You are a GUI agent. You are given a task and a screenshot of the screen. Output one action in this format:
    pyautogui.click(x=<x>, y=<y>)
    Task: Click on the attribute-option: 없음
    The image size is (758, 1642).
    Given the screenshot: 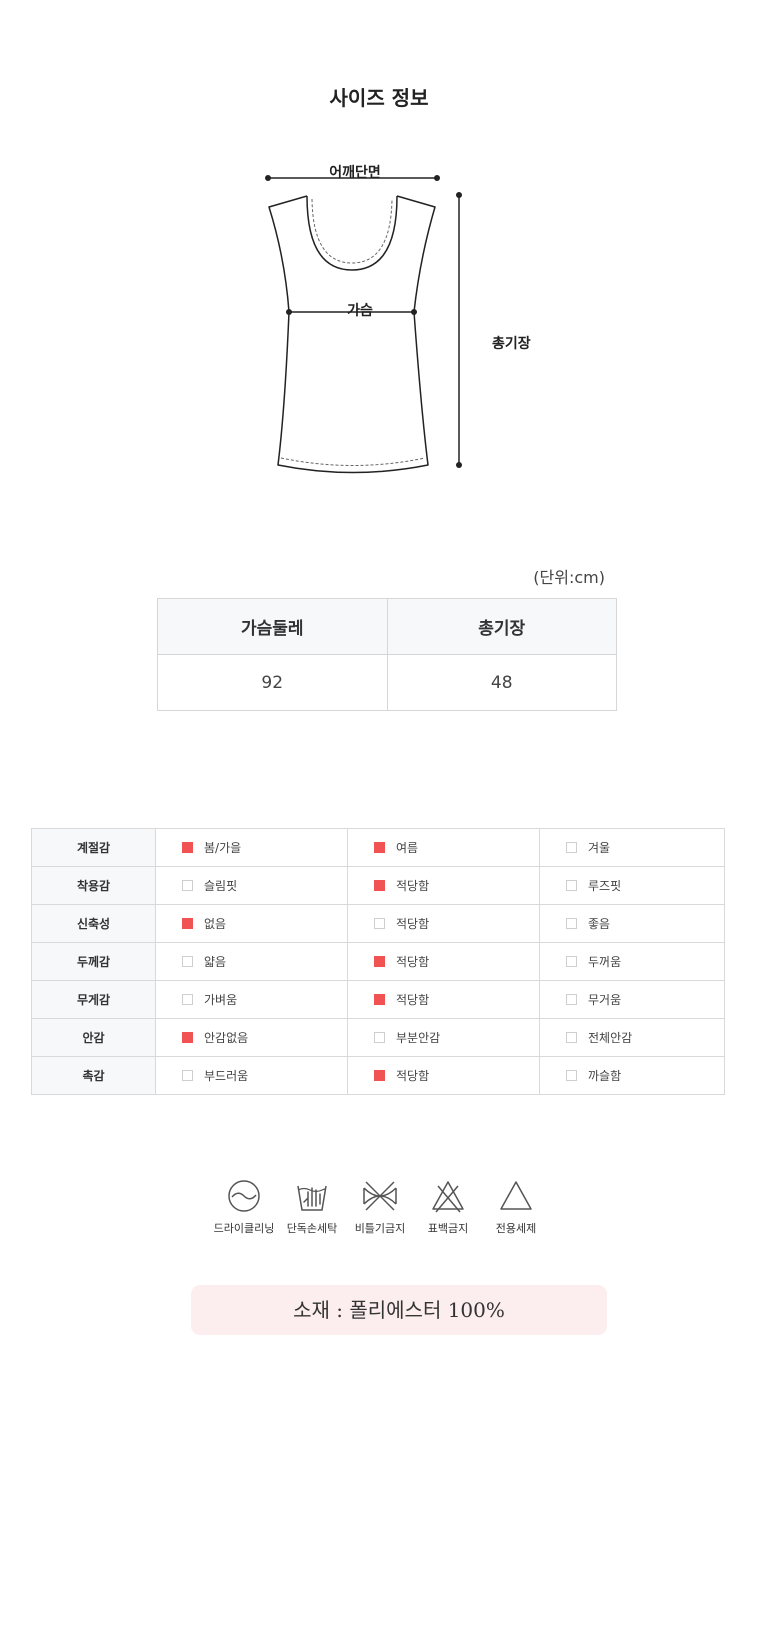 What is the action you would take?
    pyautogui.click(x=251, y=923)
    